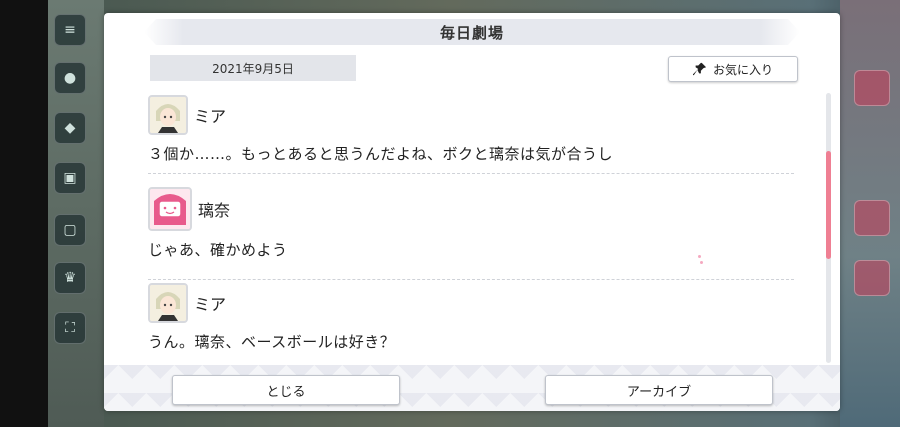 The height and width of the screenshot is (427, 900). I want to click on point-icon: ◆, so click(70, 128).